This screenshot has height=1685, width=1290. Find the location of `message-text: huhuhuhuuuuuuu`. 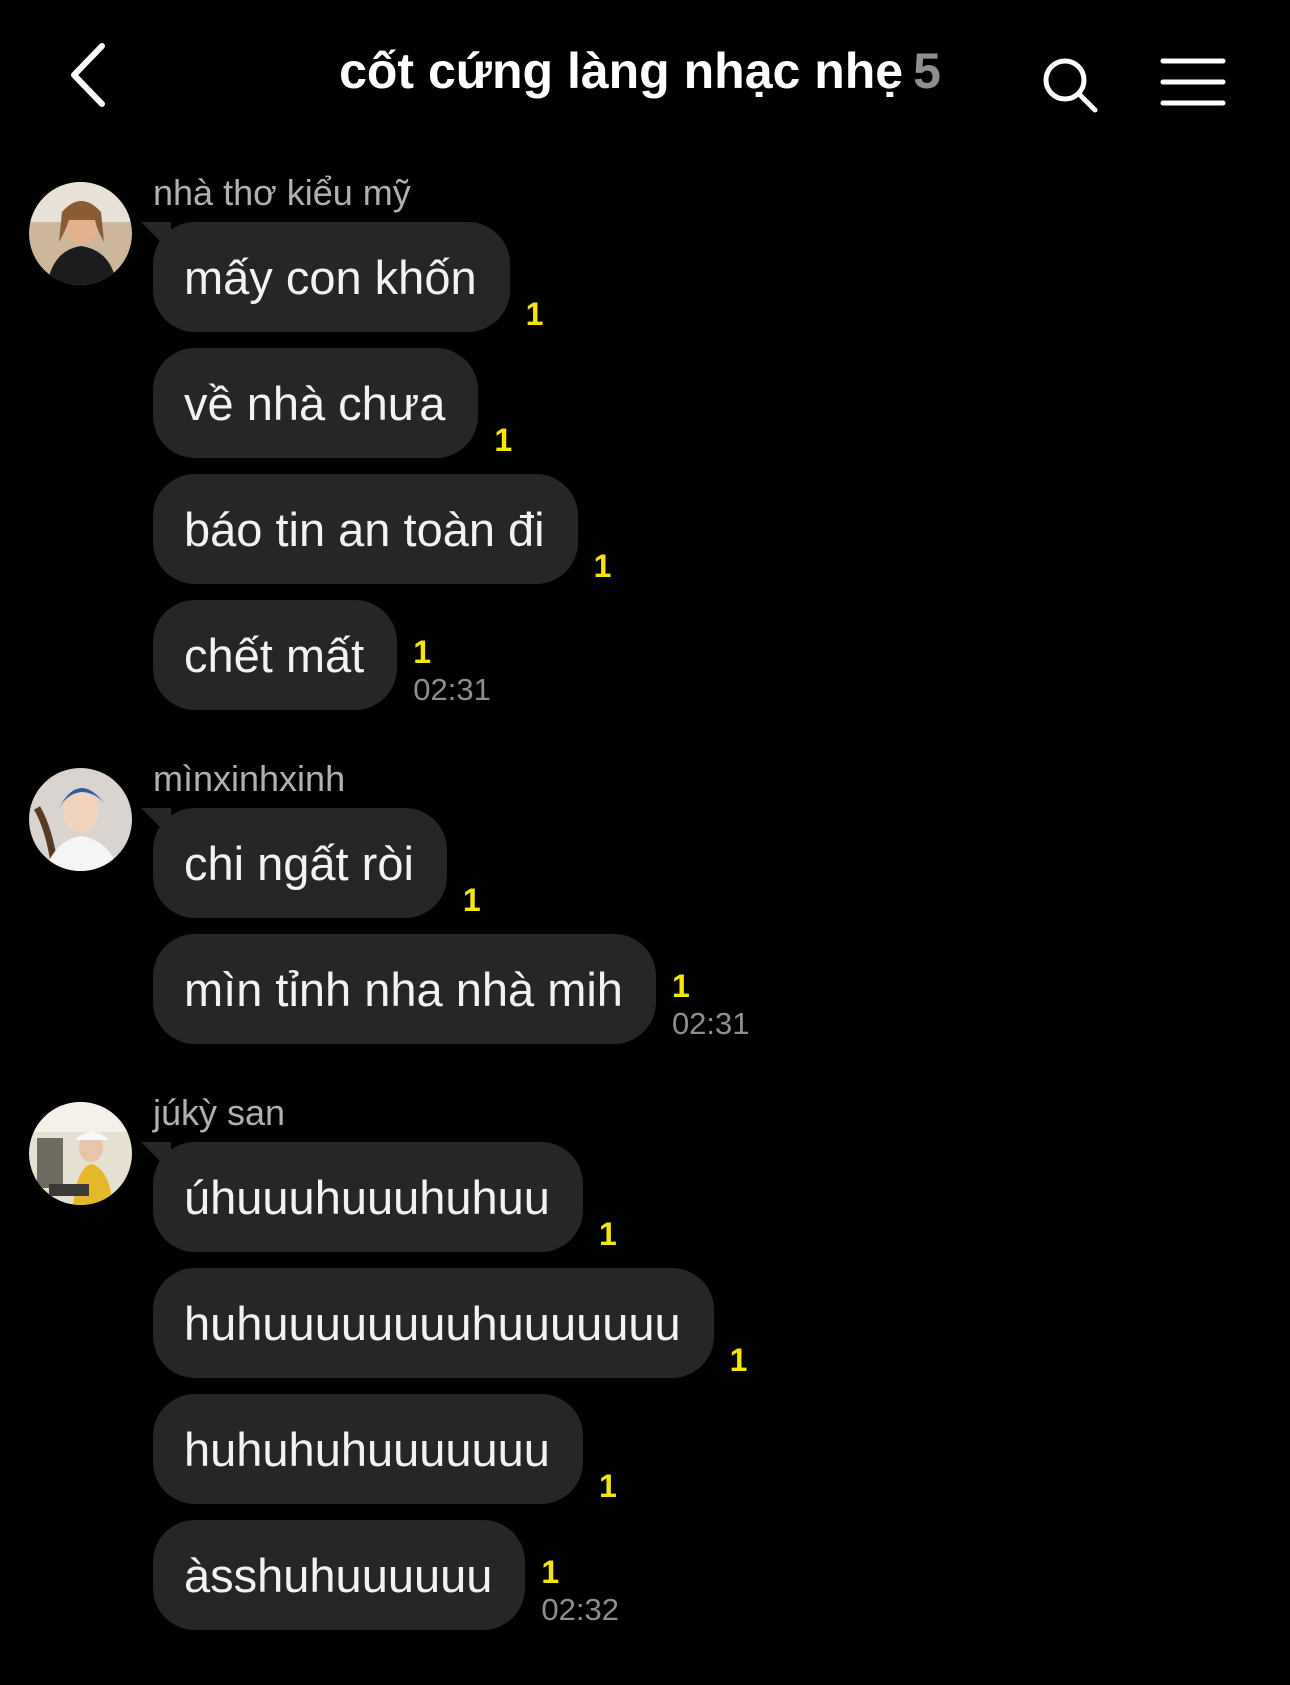

message-text: huhuhuhuuuuuuu is located at coordinates (367, 1449).